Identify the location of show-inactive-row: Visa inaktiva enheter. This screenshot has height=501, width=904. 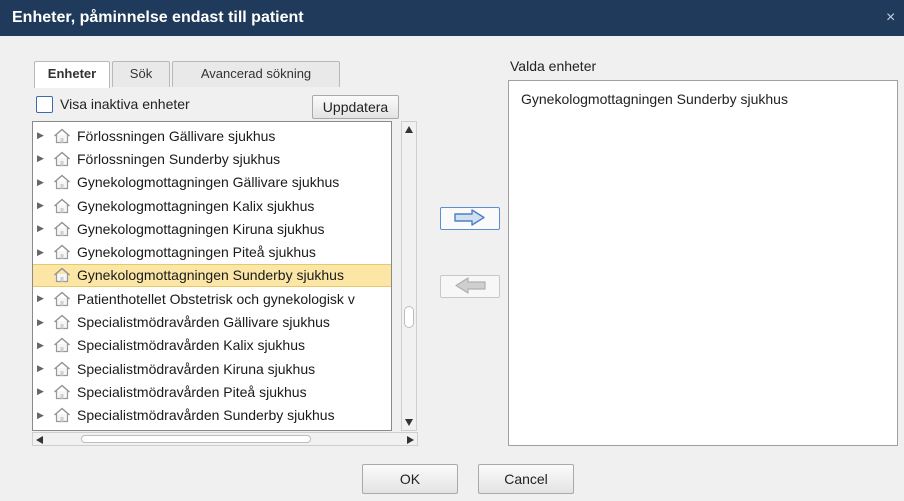
(113, 104).